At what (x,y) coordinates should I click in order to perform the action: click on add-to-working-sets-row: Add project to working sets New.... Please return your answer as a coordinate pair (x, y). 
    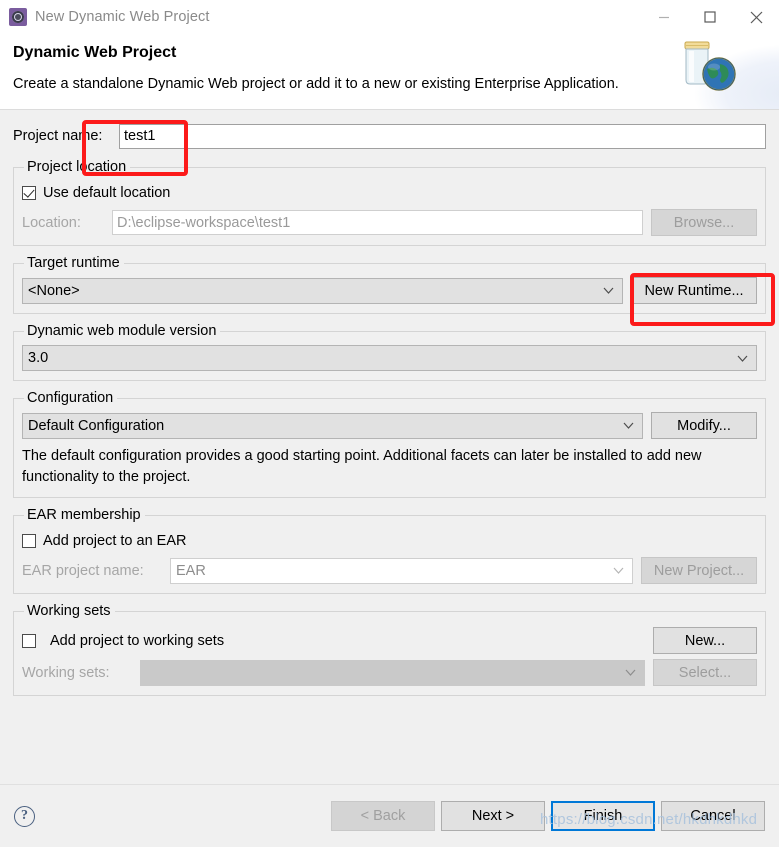
    Looking at the image, I should click on (389, 641).